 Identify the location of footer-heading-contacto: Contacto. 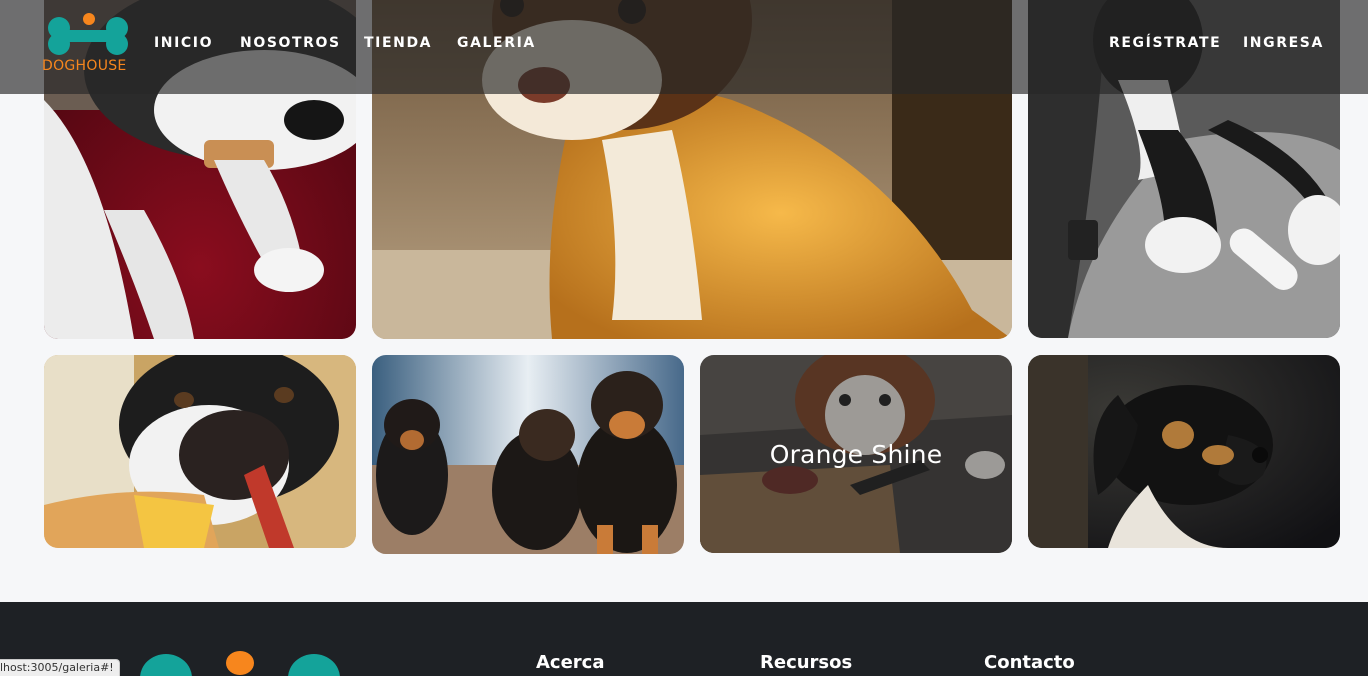
(1029, 662).